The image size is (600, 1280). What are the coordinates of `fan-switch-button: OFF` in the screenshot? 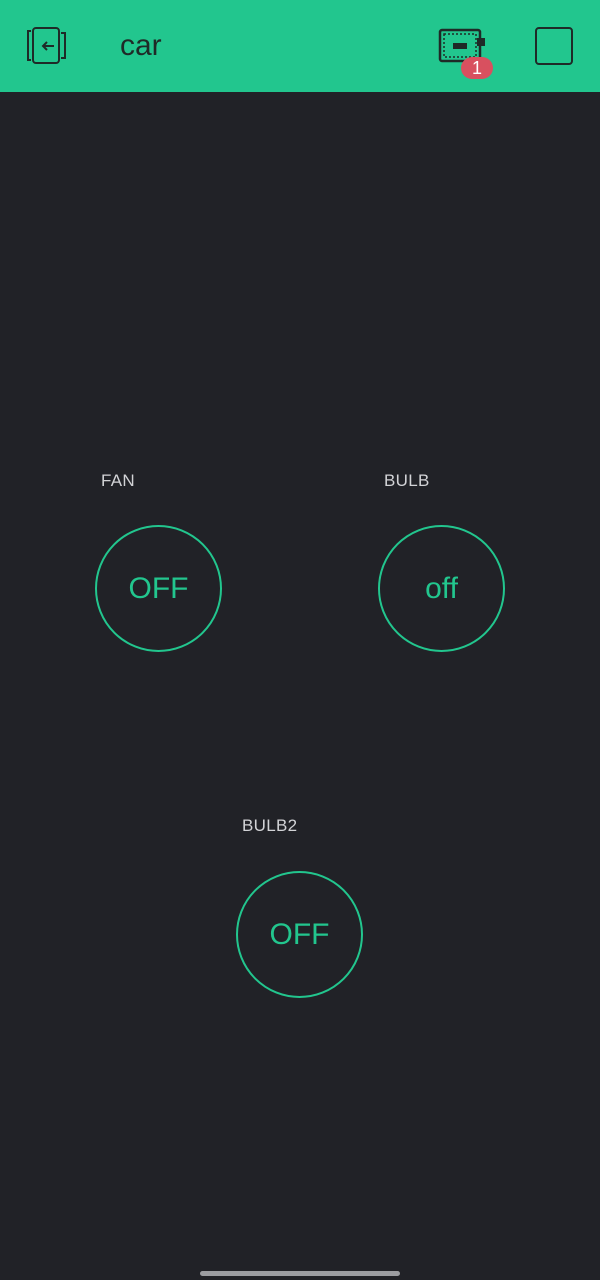 It's located at (158, 588).